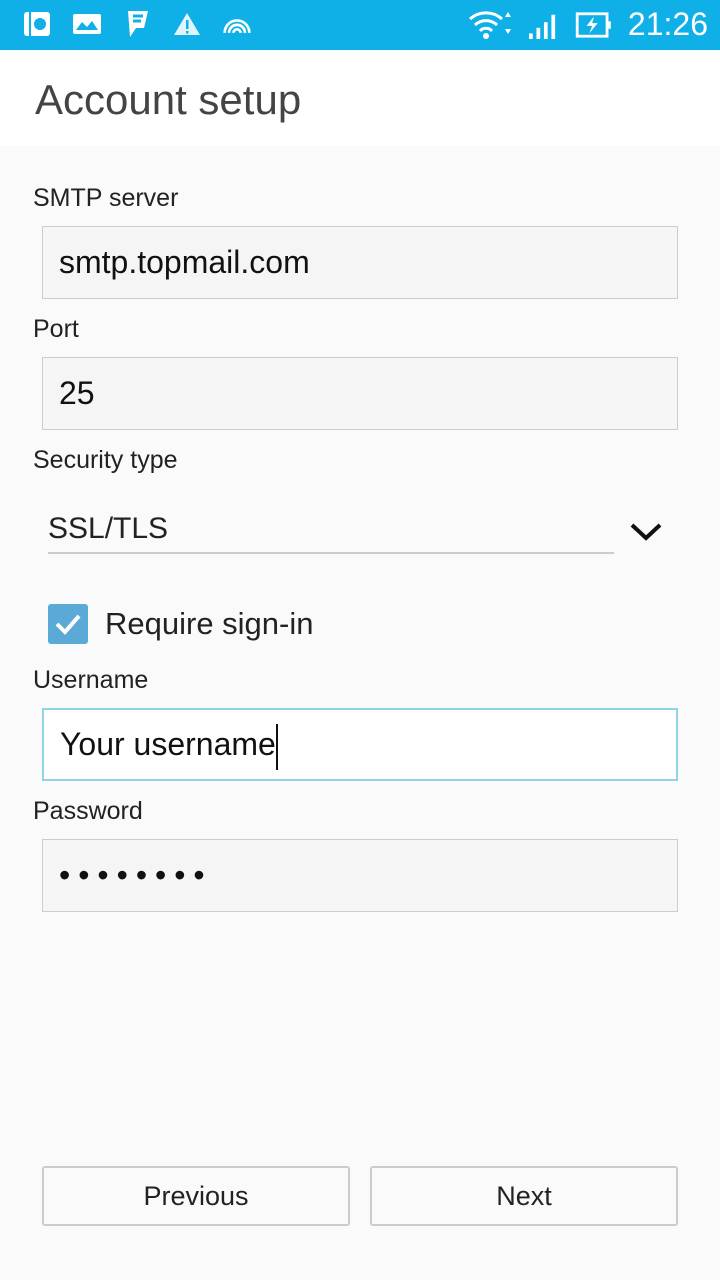 The width and height of the screenshot is (720, 1280). What do you see at coordinates (168, 99) in the screenshot?
I see `page-title: Account setup` at bounding box center [168, 99].